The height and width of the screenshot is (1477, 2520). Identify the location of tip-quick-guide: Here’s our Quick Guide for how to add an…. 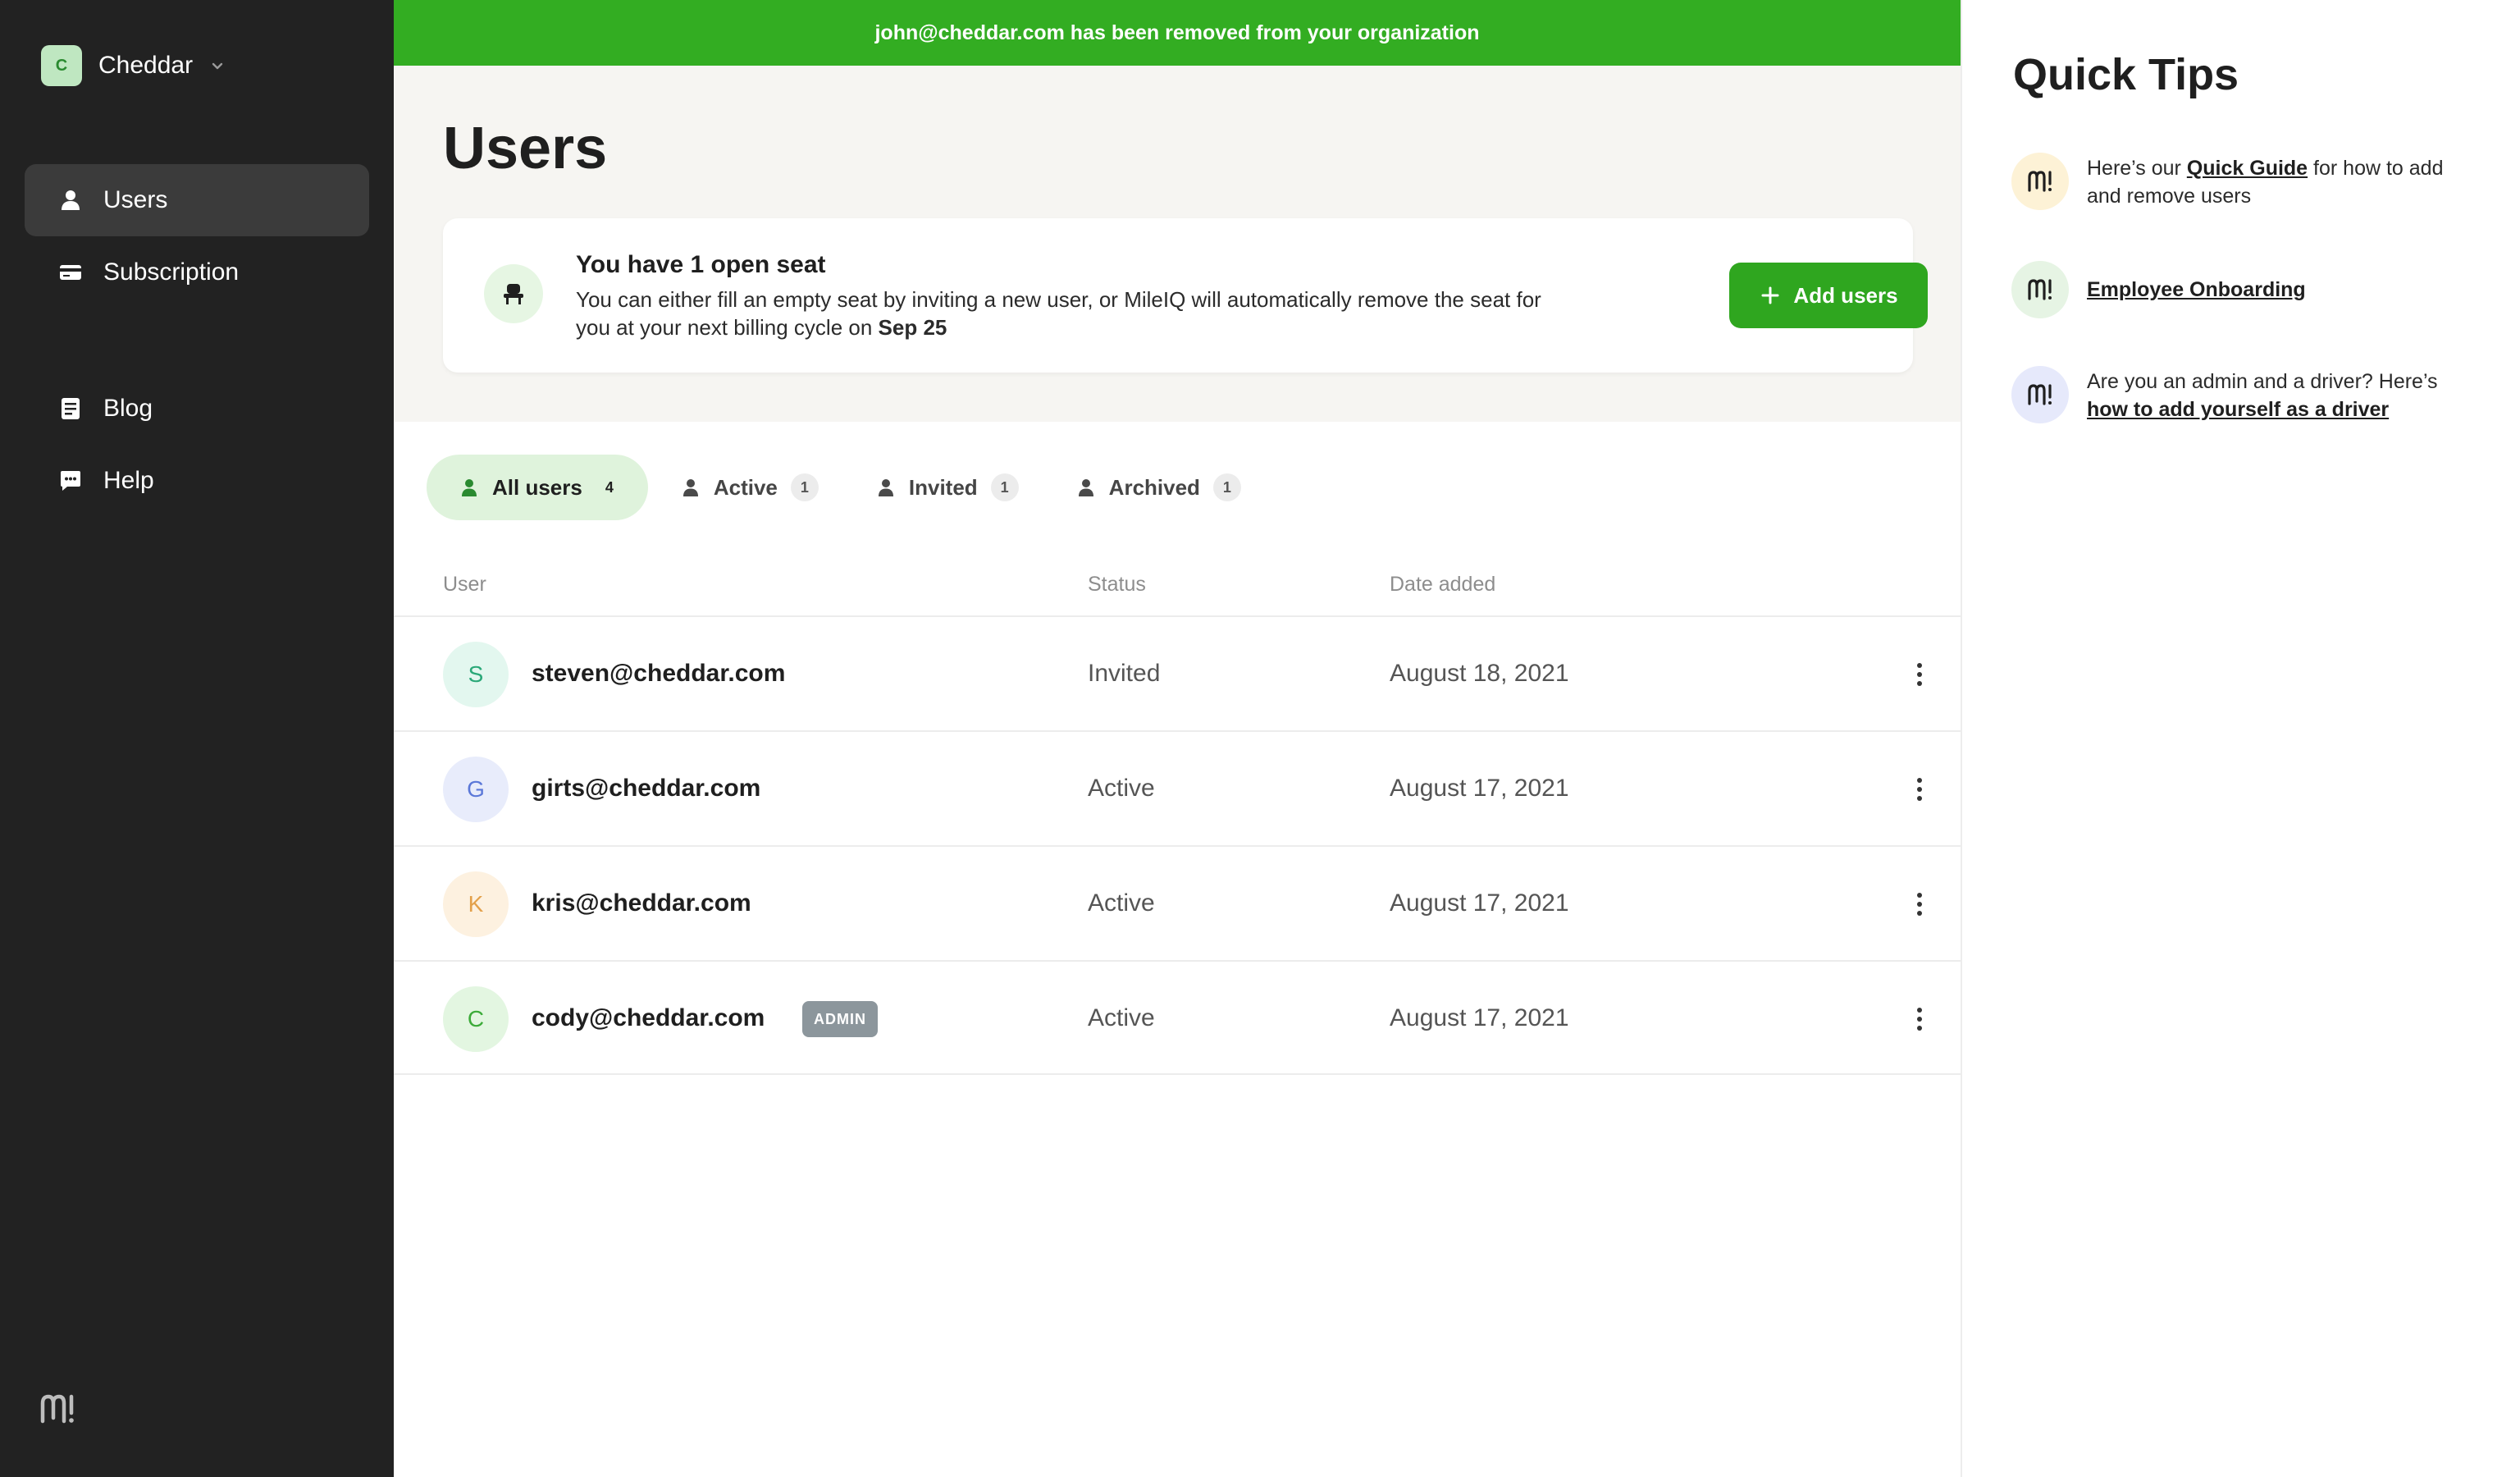
(2280, 182).